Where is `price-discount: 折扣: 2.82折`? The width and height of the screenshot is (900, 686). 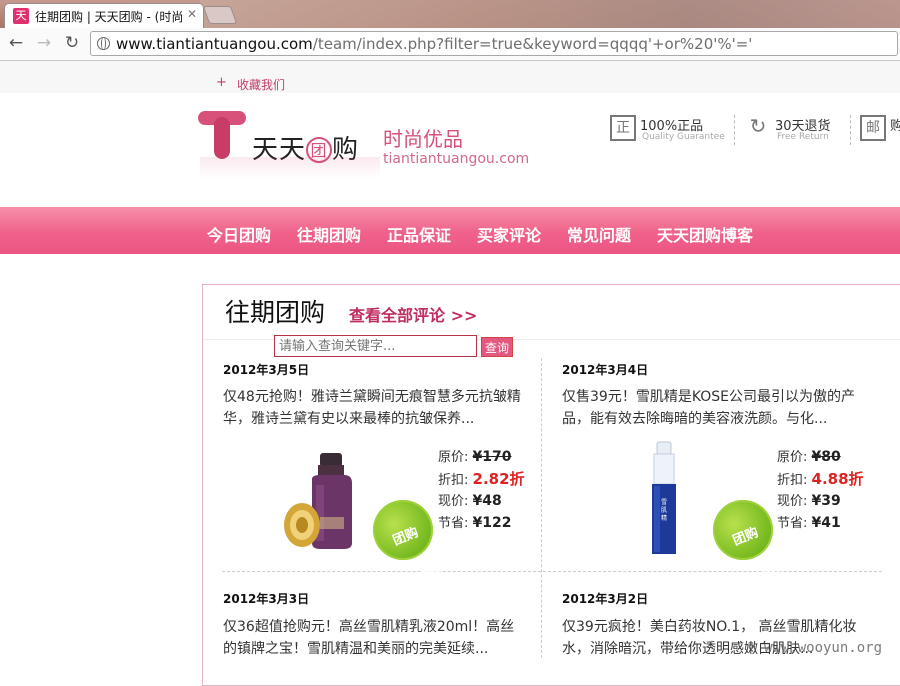
price-discount: 折扣: 2.82折 is located at coordinates (481, 479).